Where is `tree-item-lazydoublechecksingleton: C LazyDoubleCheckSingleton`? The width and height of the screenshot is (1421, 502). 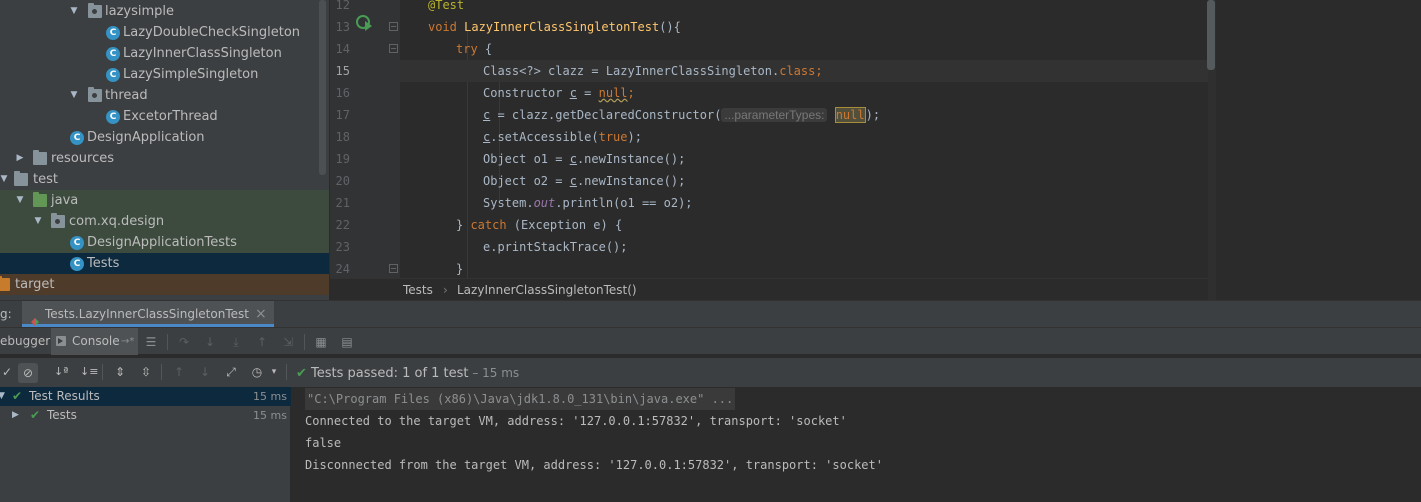 tree-item-lazydoublechecksingleton: C LazyDoubleCheckSingleton is located at coordinates (164, 32).